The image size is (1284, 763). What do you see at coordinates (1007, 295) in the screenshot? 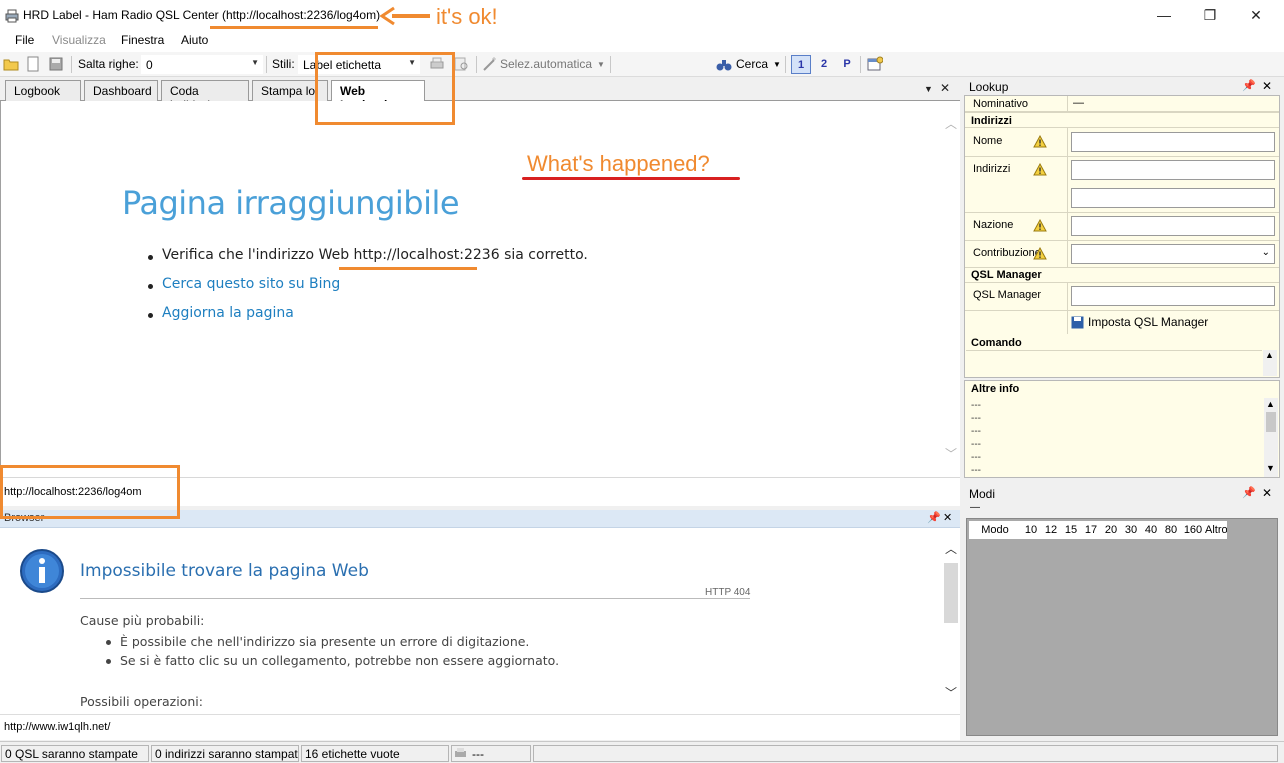
I see `qsl-manager-label: QSL Manager` at bounding box center [1007, 295].